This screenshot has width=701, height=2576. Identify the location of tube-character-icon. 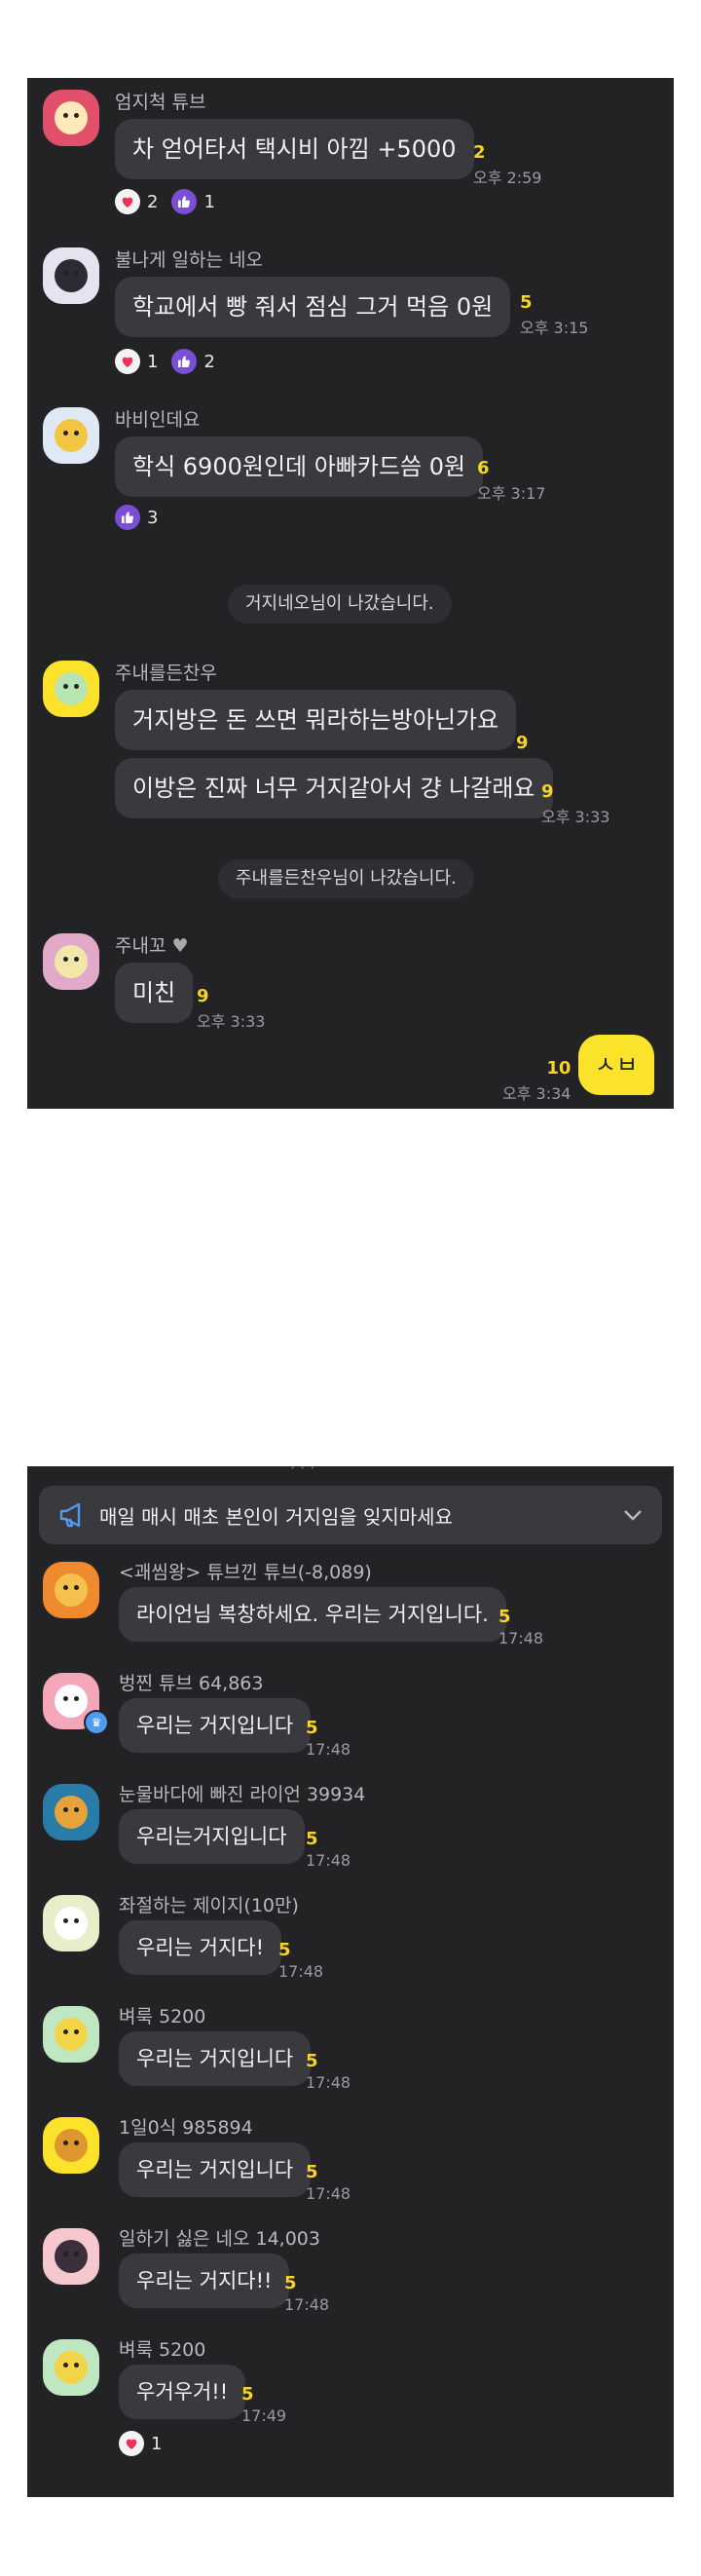
(71, 1590).